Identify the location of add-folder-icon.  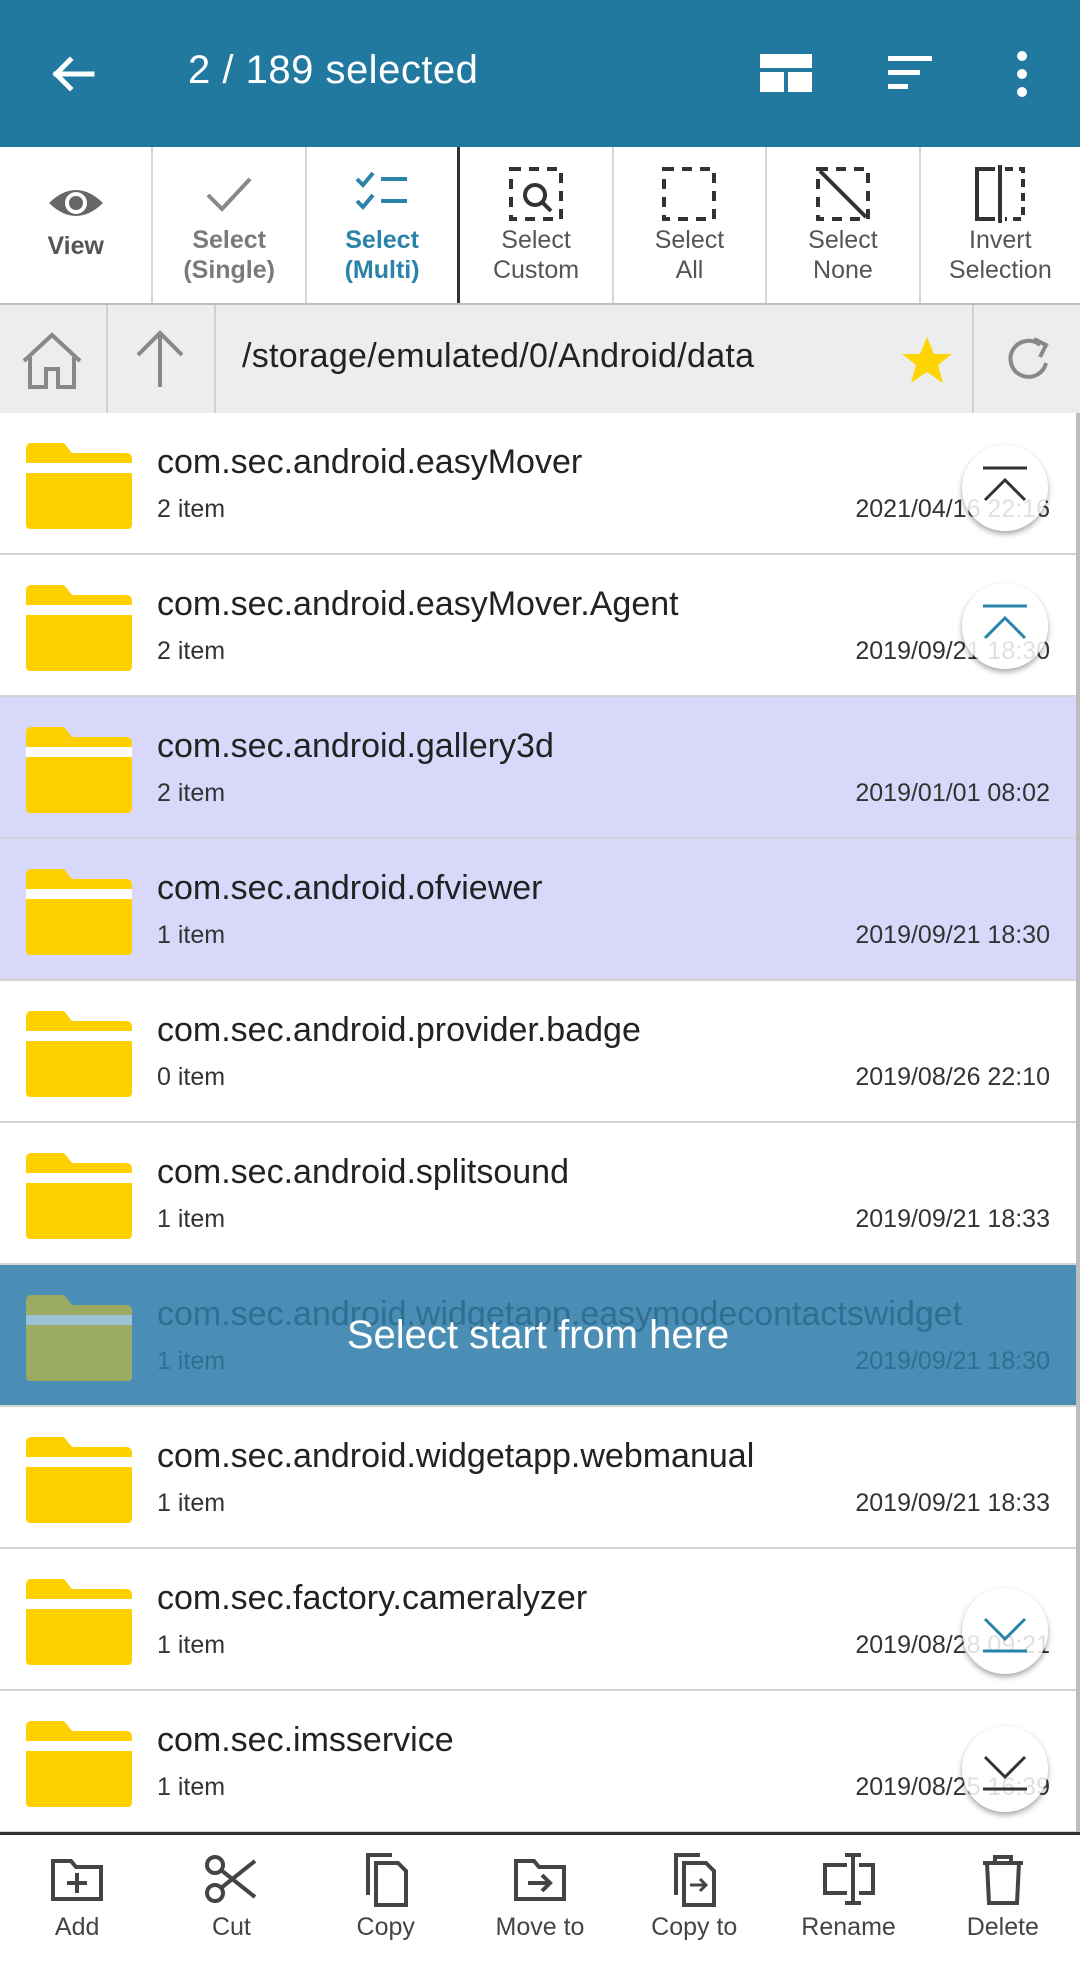
(77, 1880).